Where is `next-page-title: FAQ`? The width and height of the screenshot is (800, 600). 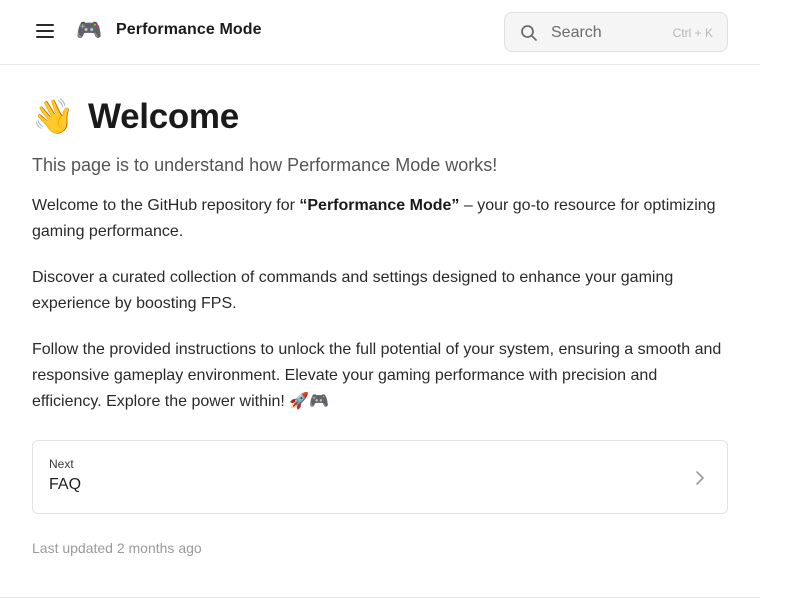
next-page-title: FAQ is located at coordinates (65, 484).